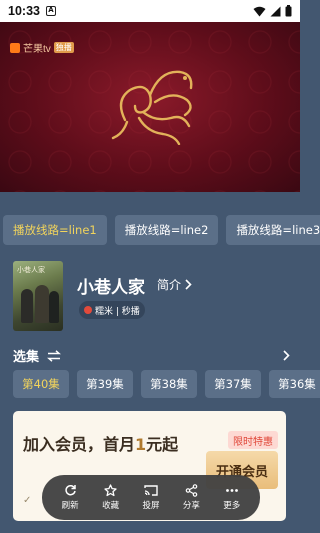 Image resolution: width=320 pixels, height=533 pixels. I want to click on cast-button: 投屏, so click(151, 497).